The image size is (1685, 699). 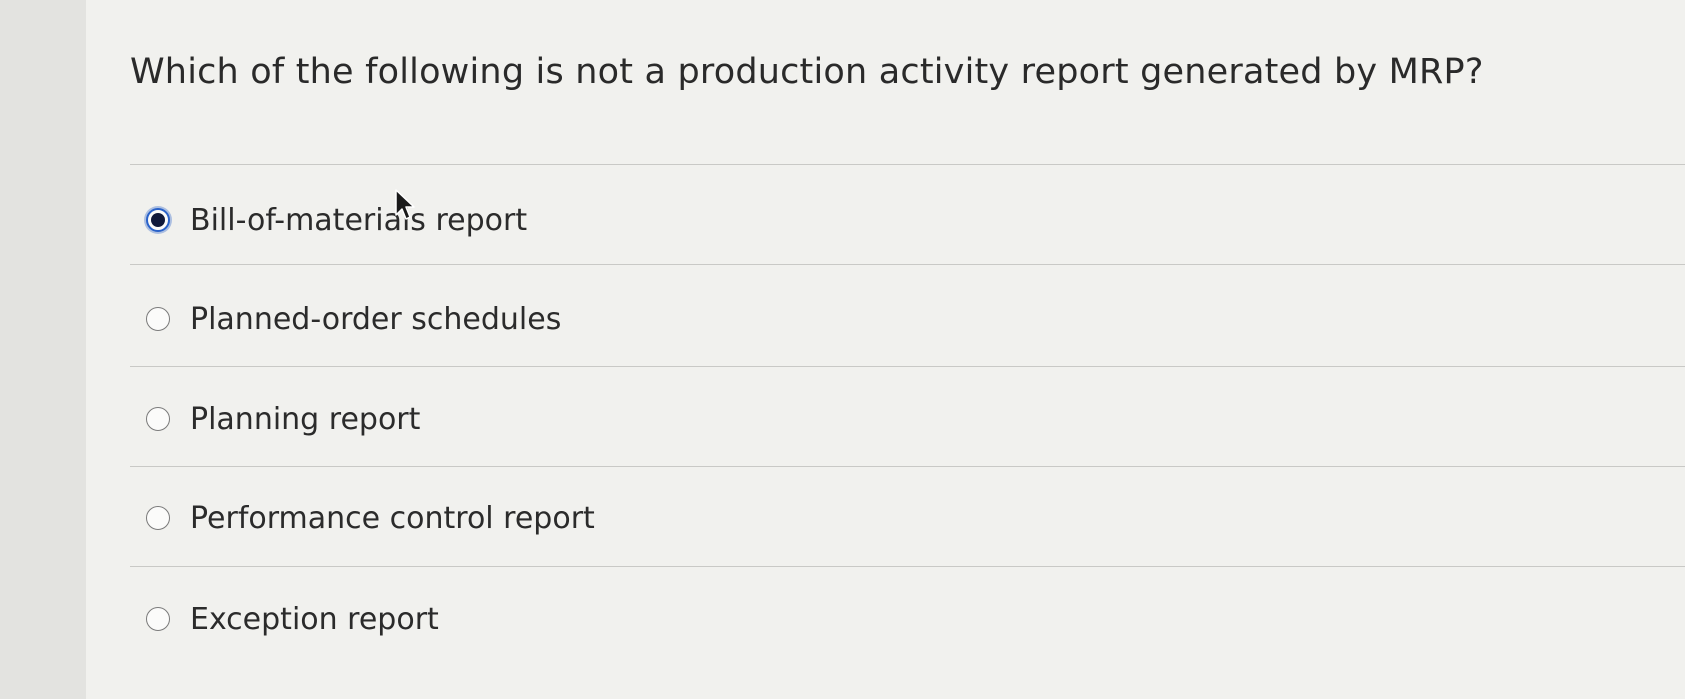 I want to click on radio-button-selected, so click(x=158, y=220).